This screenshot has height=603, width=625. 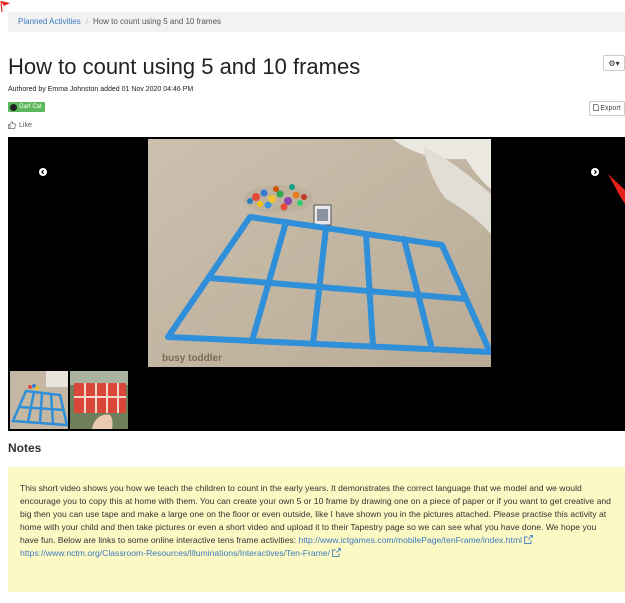 I want to click on thumbs-up-icon, so click(x=12, y=125).